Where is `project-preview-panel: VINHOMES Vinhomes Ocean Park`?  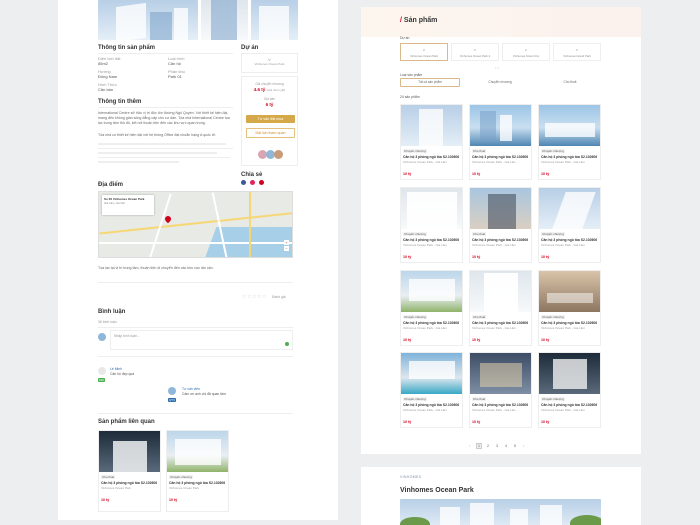 project-preview-panel: VINHOMES Vinhomes Ocean Park is located at coordinates (501, 496).